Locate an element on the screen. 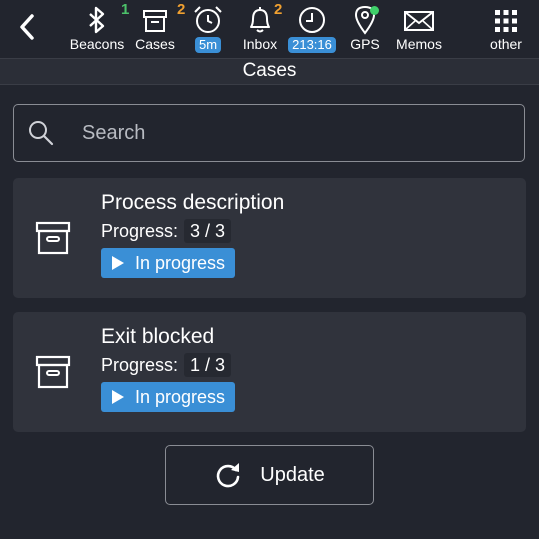 This screenshot has height=539, width=539. beacons-badge: 1 is located at coordinates (125, 9).